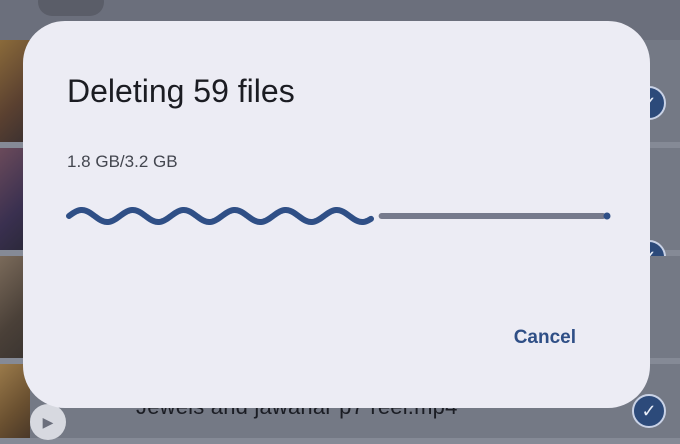 This screenshot has width=680, height=444. Describe the element at coordinates (181, 91) in the screenshot. I see `dialog-title: Deleting 59 files` at that location.